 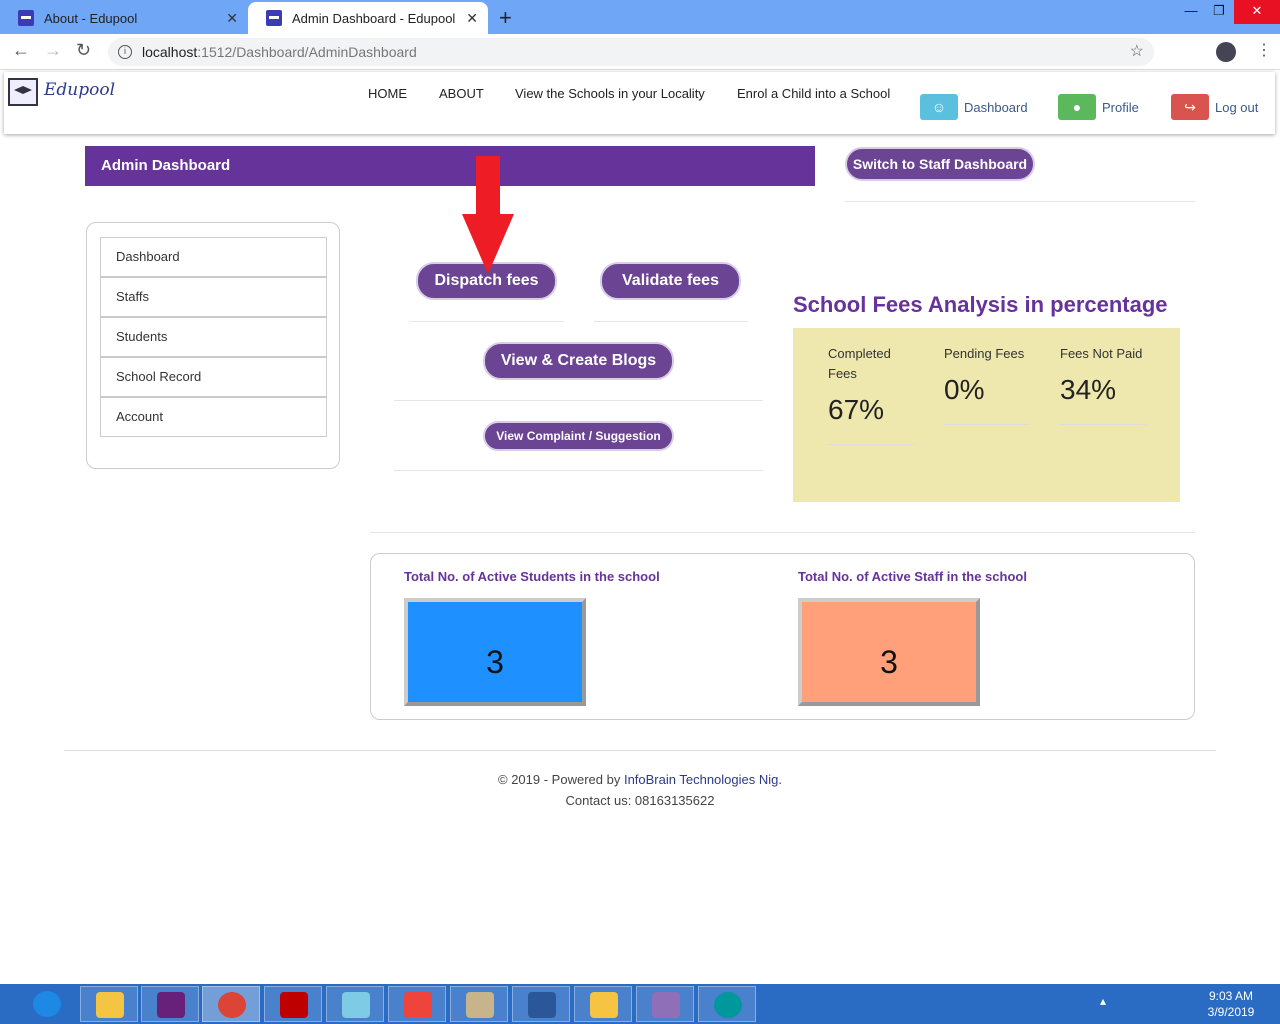 I want to click on staff-count-box: 3, so click(x=889, y=652).